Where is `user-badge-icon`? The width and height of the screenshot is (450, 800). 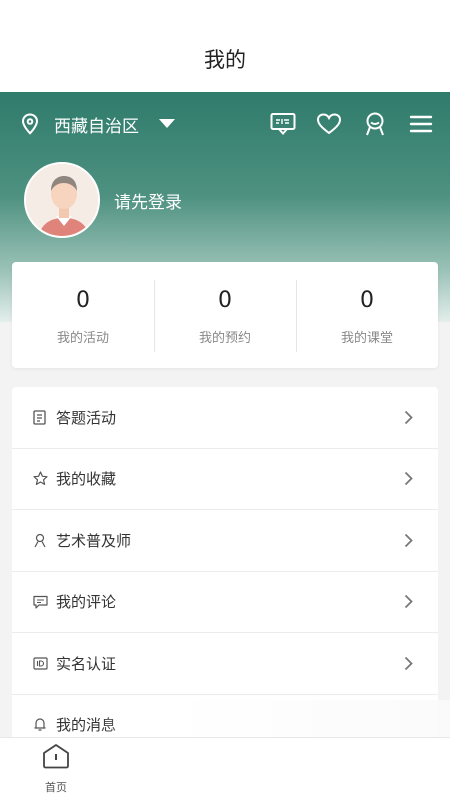
user-badge-icon is located at coordinates (375, 124).